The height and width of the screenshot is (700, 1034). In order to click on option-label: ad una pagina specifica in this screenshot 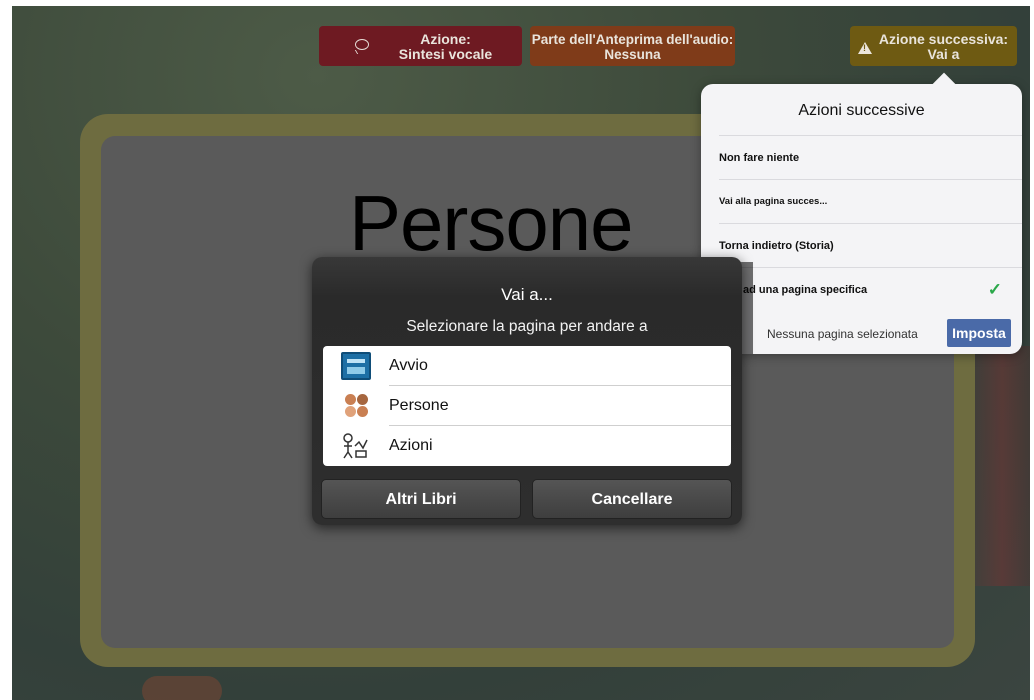, I will do `click(805, 290)`.